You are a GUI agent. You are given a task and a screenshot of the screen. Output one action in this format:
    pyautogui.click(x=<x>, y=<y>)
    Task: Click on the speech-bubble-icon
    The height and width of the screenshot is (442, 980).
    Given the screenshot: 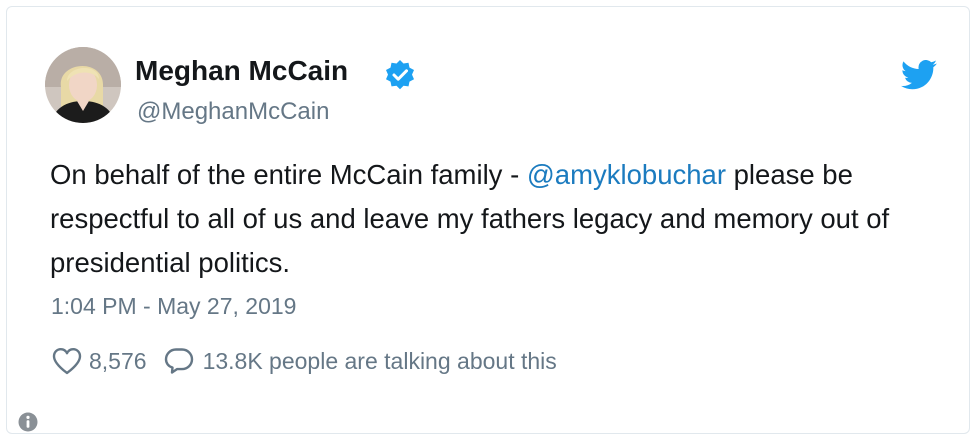 What is the action you would take?
    pyautogui.click(x=179, y=361)
    